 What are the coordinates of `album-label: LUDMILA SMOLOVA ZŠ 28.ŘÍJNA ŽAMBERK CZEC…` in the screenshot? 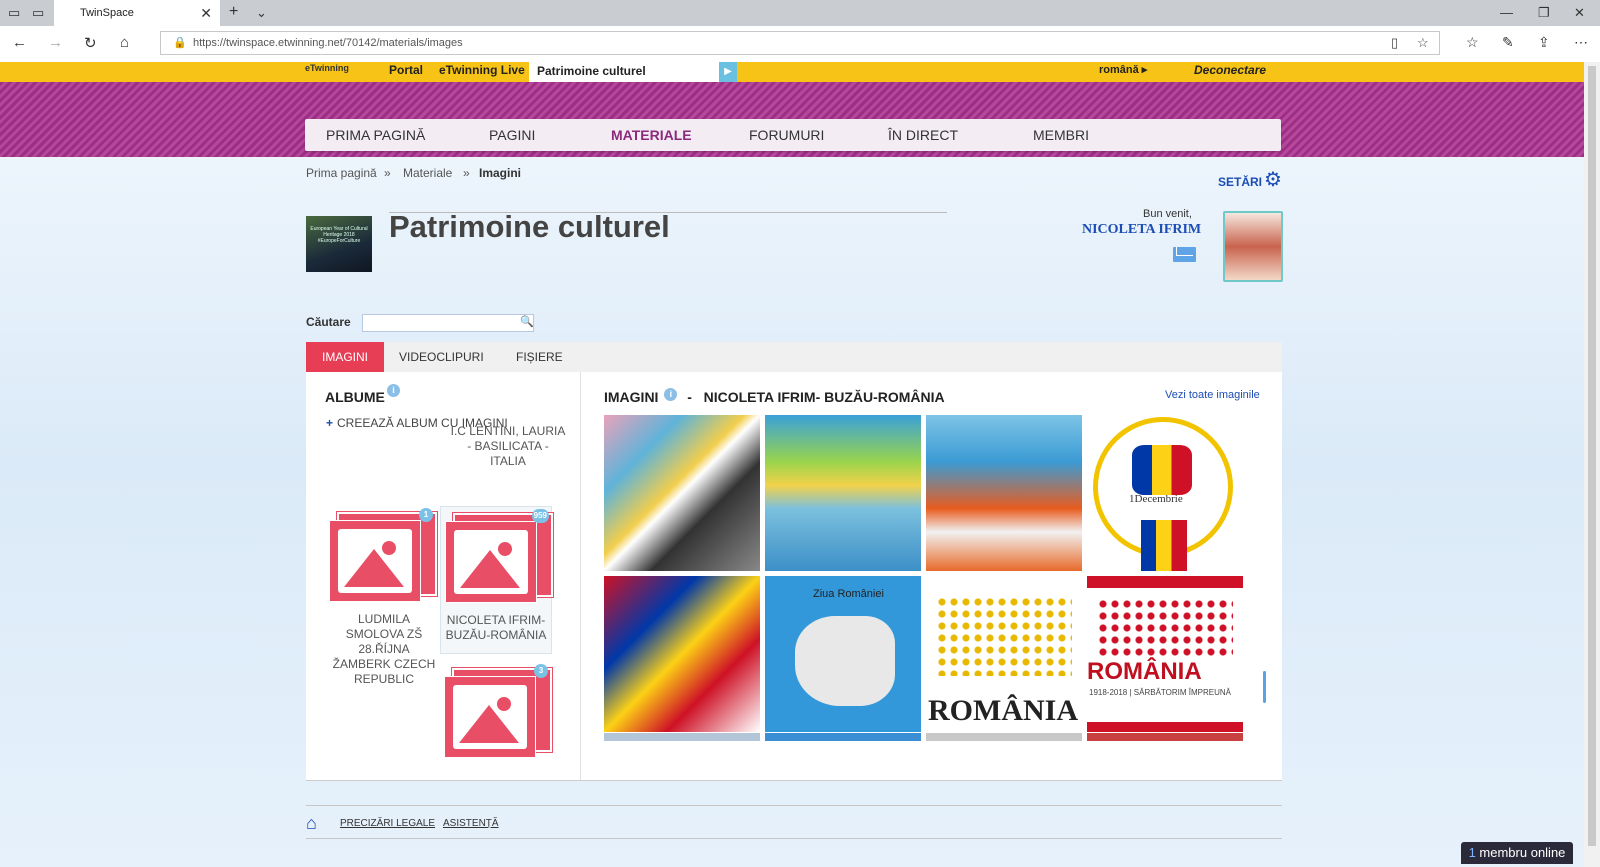 It's located at (384, 649).